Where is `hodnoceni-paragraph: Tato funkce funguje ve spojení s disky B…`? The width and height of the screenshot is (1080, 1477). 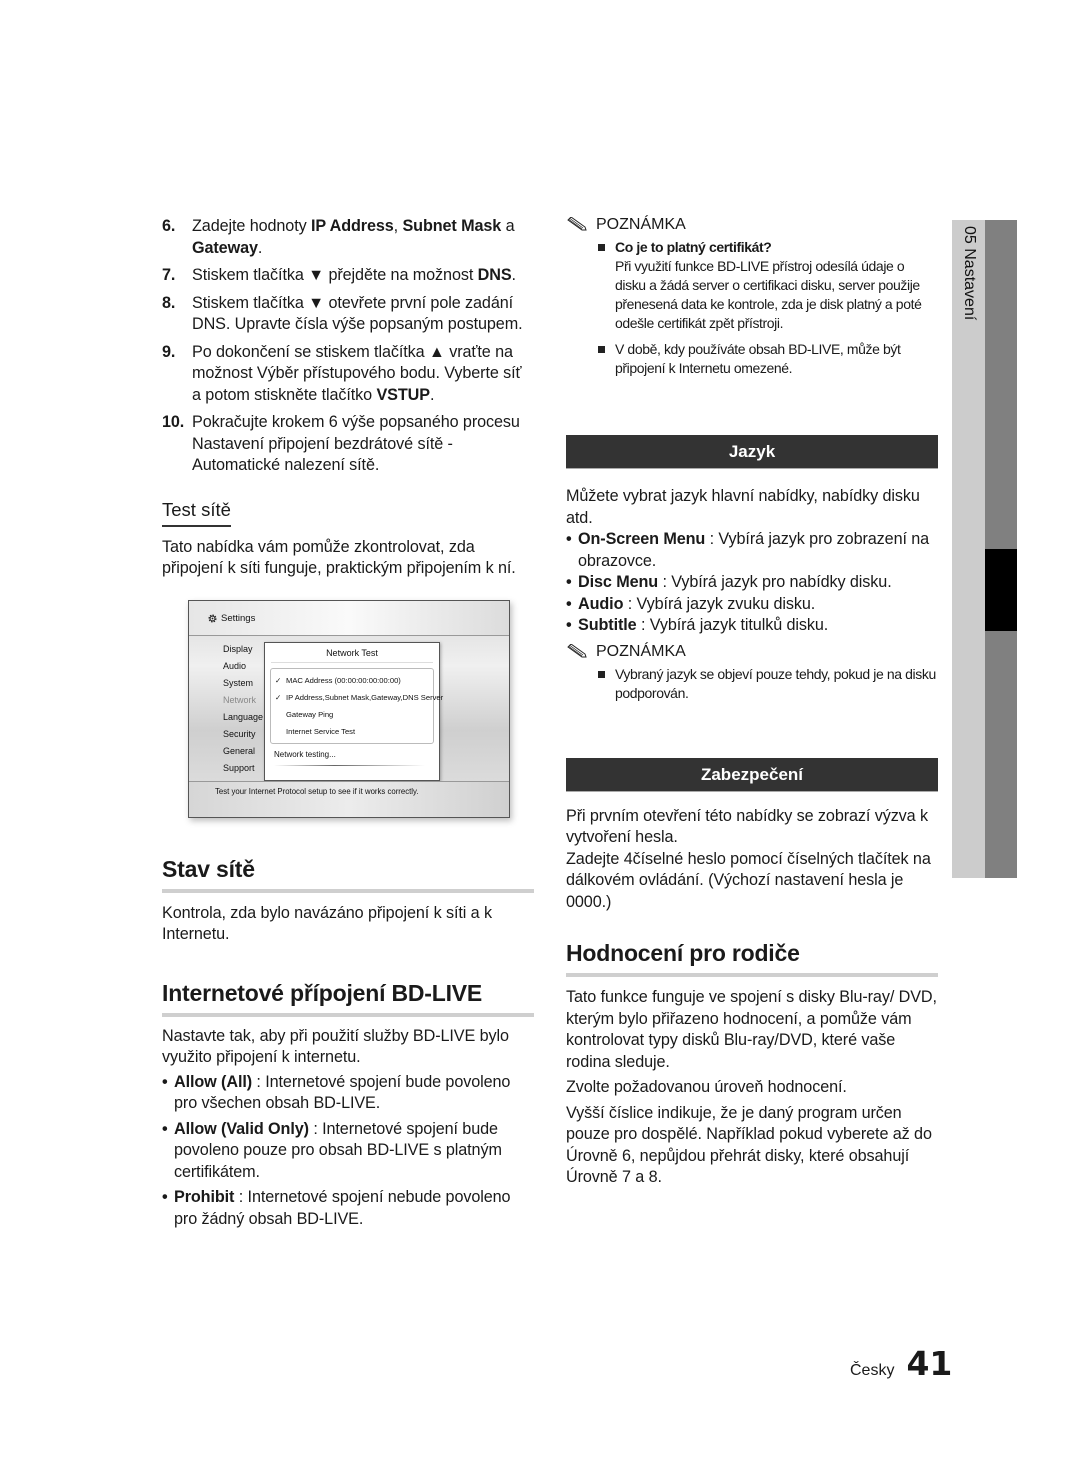 hodnoceni-paragraph: Tato funkce funguje ve spojení s disky B… is located at coordinates (751, 1029).